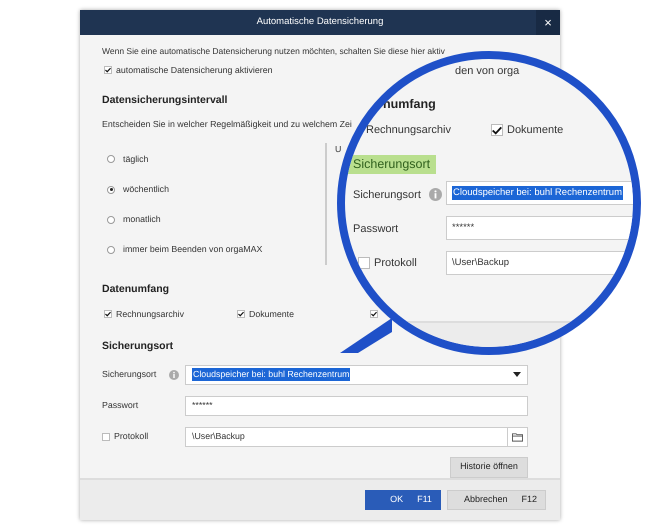  What do you see at coordinates (338, 149) in the screenshot?
I see `field-label: U` at bounding box center [338, 149].